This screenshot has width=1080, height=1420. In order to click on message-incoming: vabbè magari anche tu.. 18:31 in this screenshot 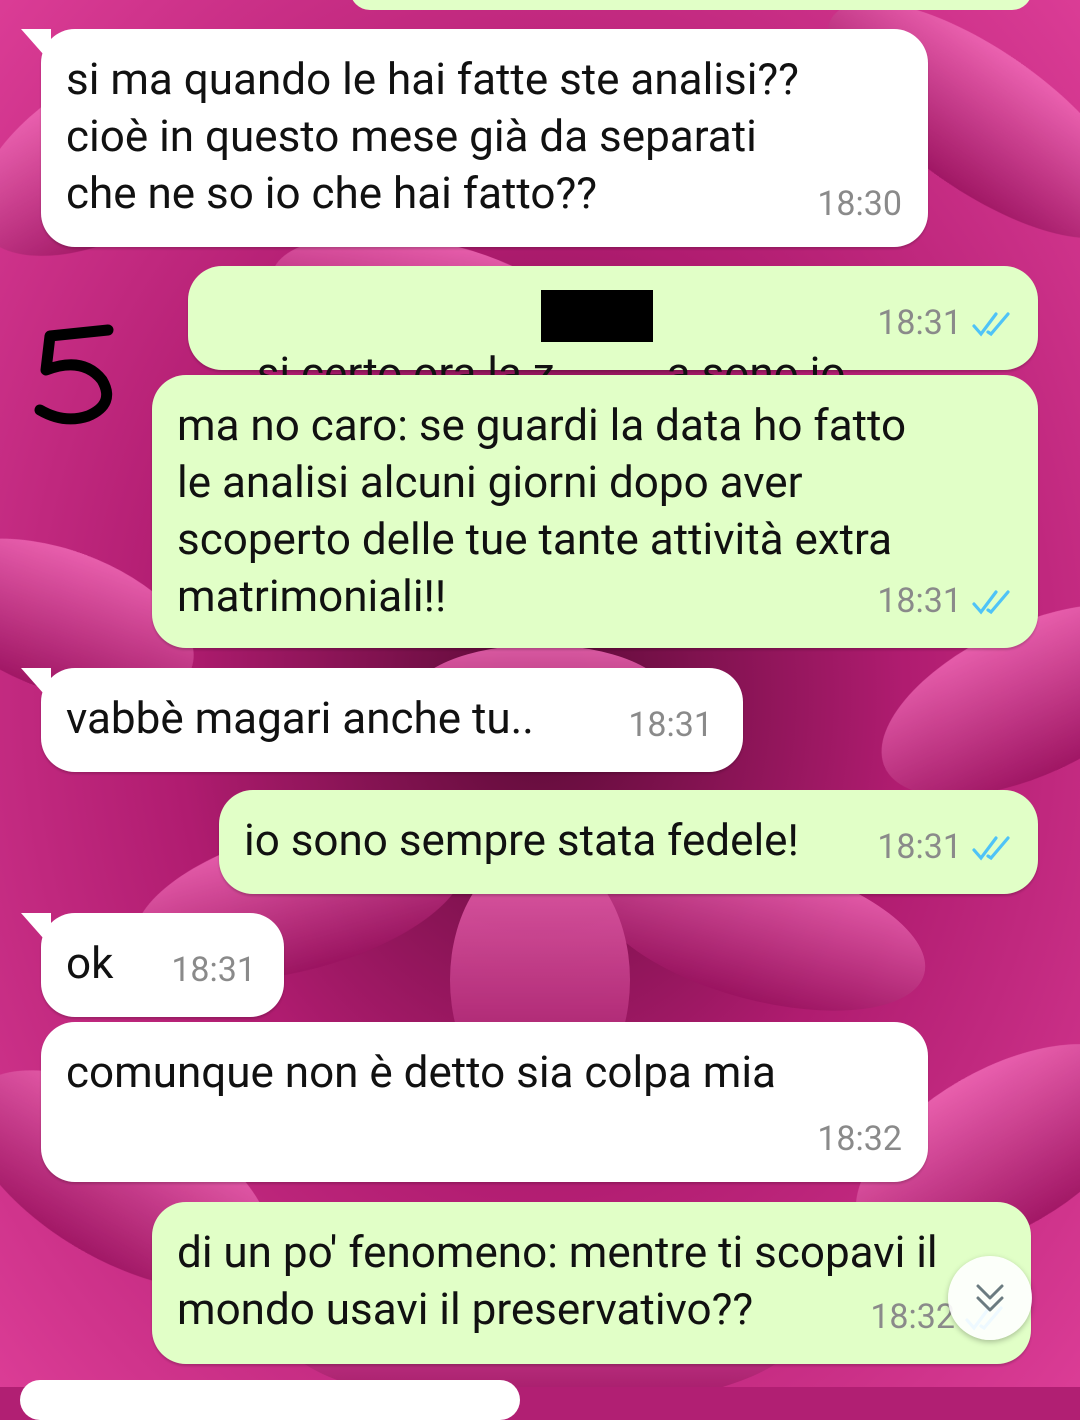, I will do `click(382, 720)`.